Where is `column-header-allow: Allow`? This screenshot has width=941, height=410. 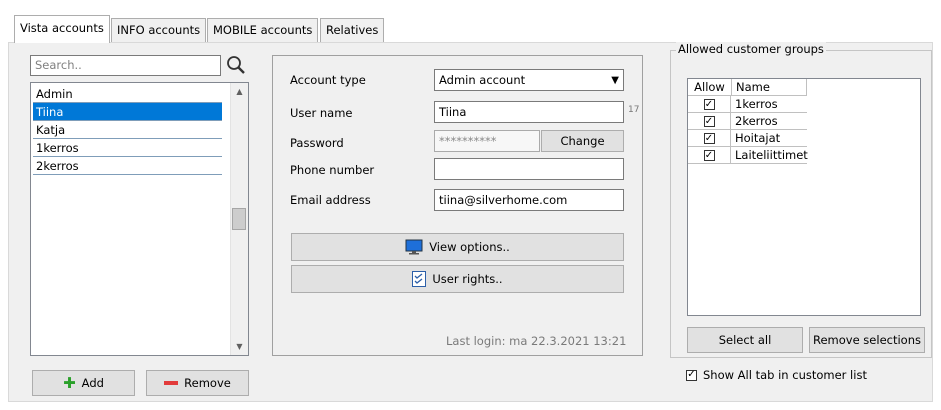 column-header-allow: Allow is located at coordinates (710, 87).